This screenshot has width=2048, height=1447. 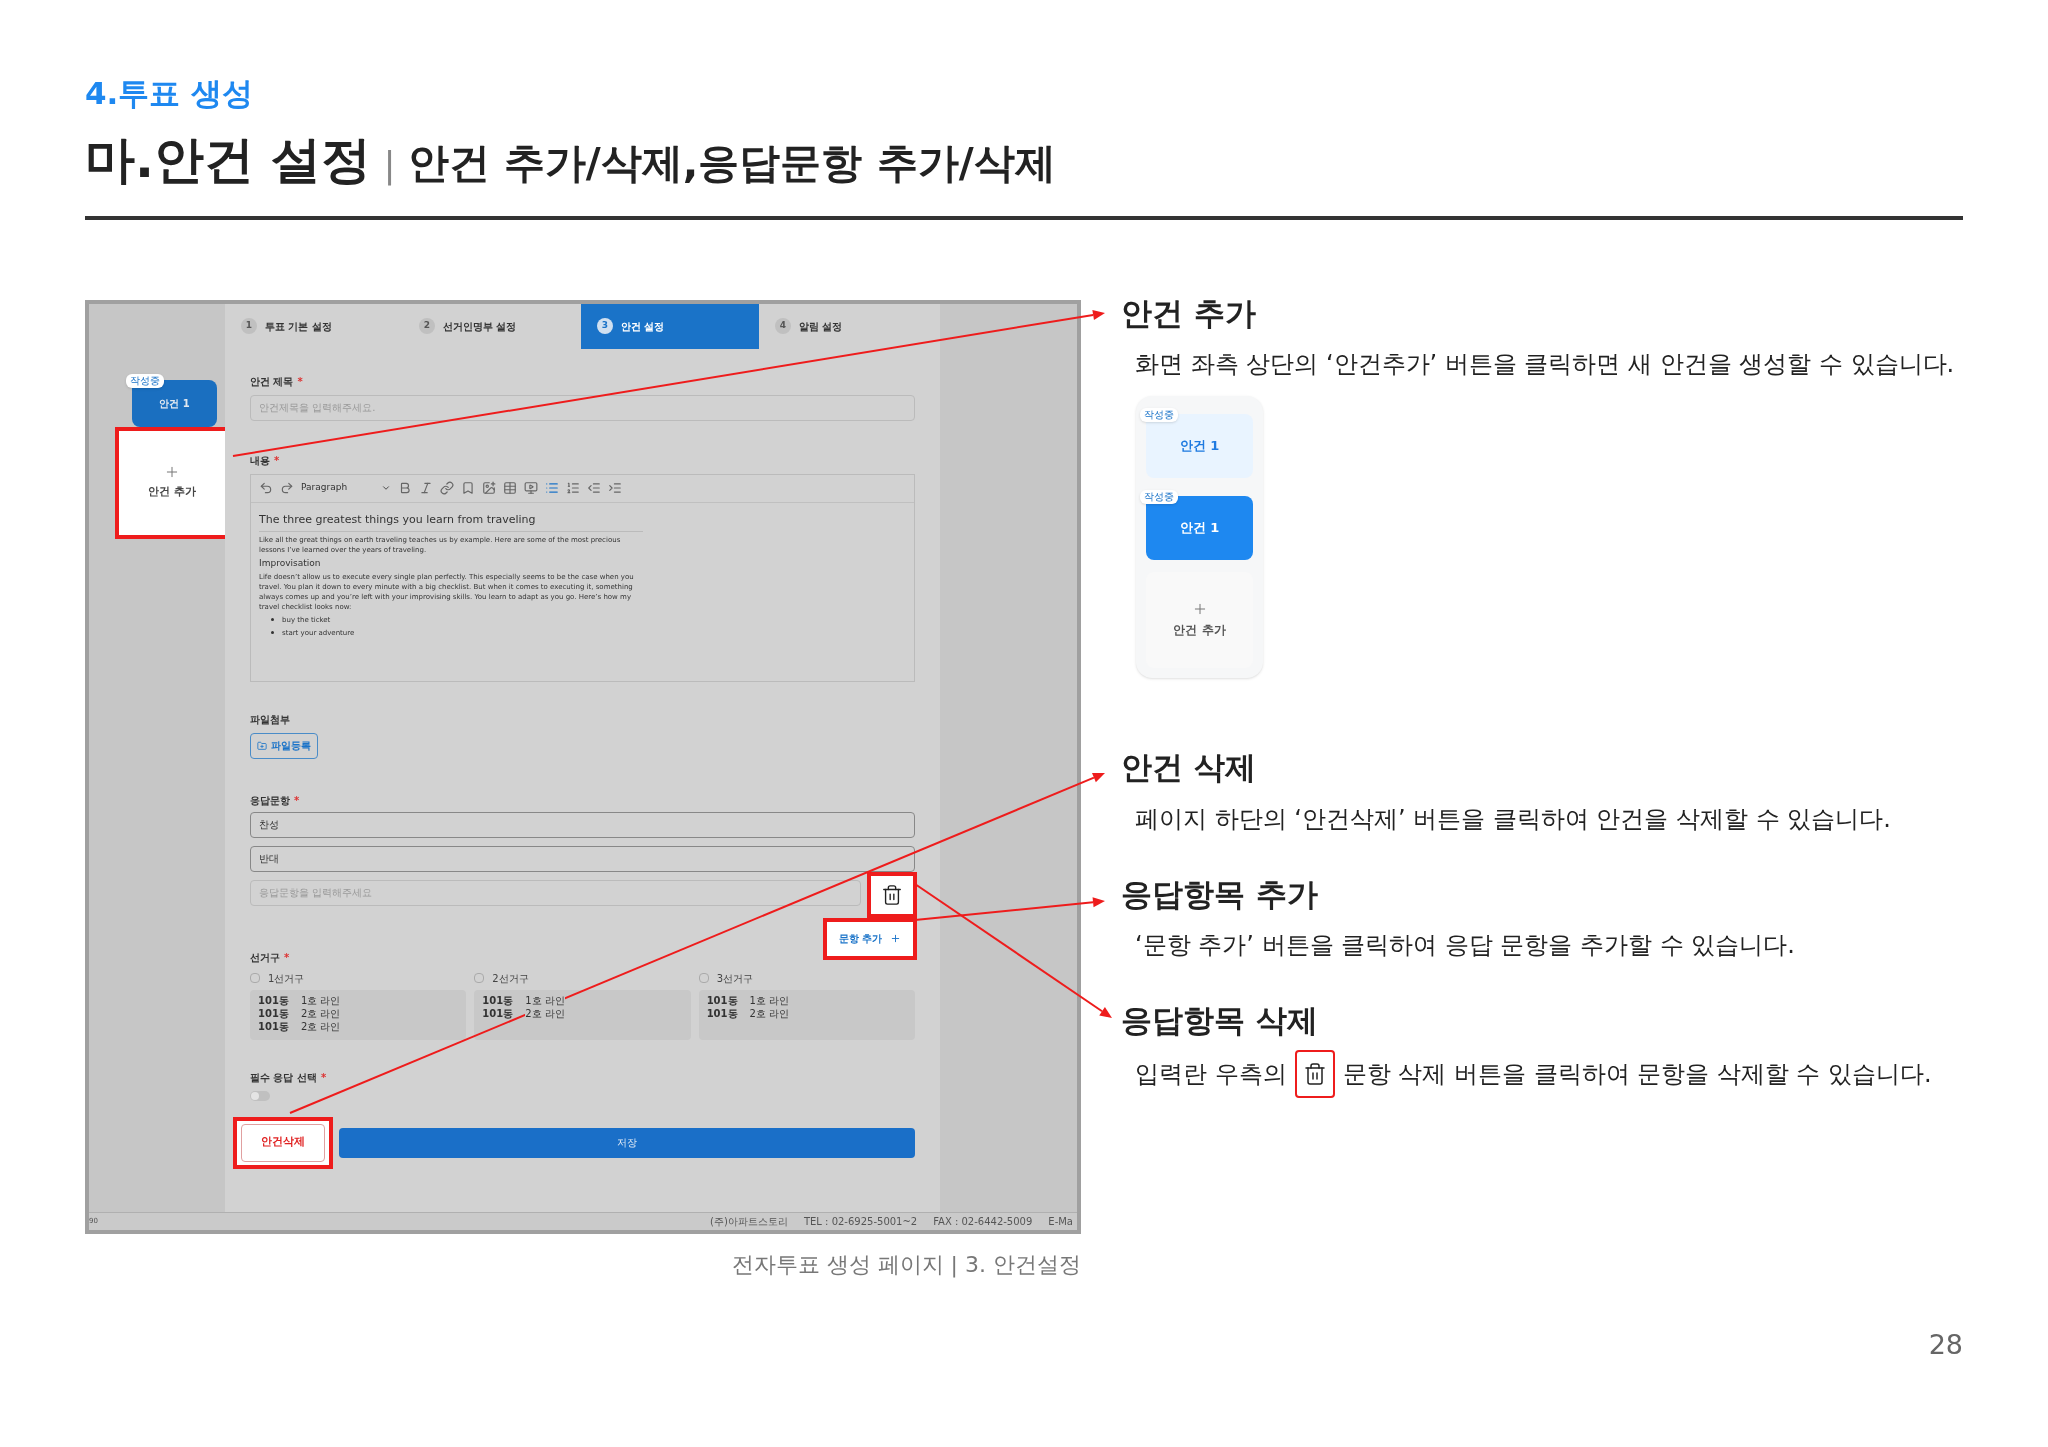 I want to click on step-tab: 1 투표 기본 설정, so click(x=314, y=326).